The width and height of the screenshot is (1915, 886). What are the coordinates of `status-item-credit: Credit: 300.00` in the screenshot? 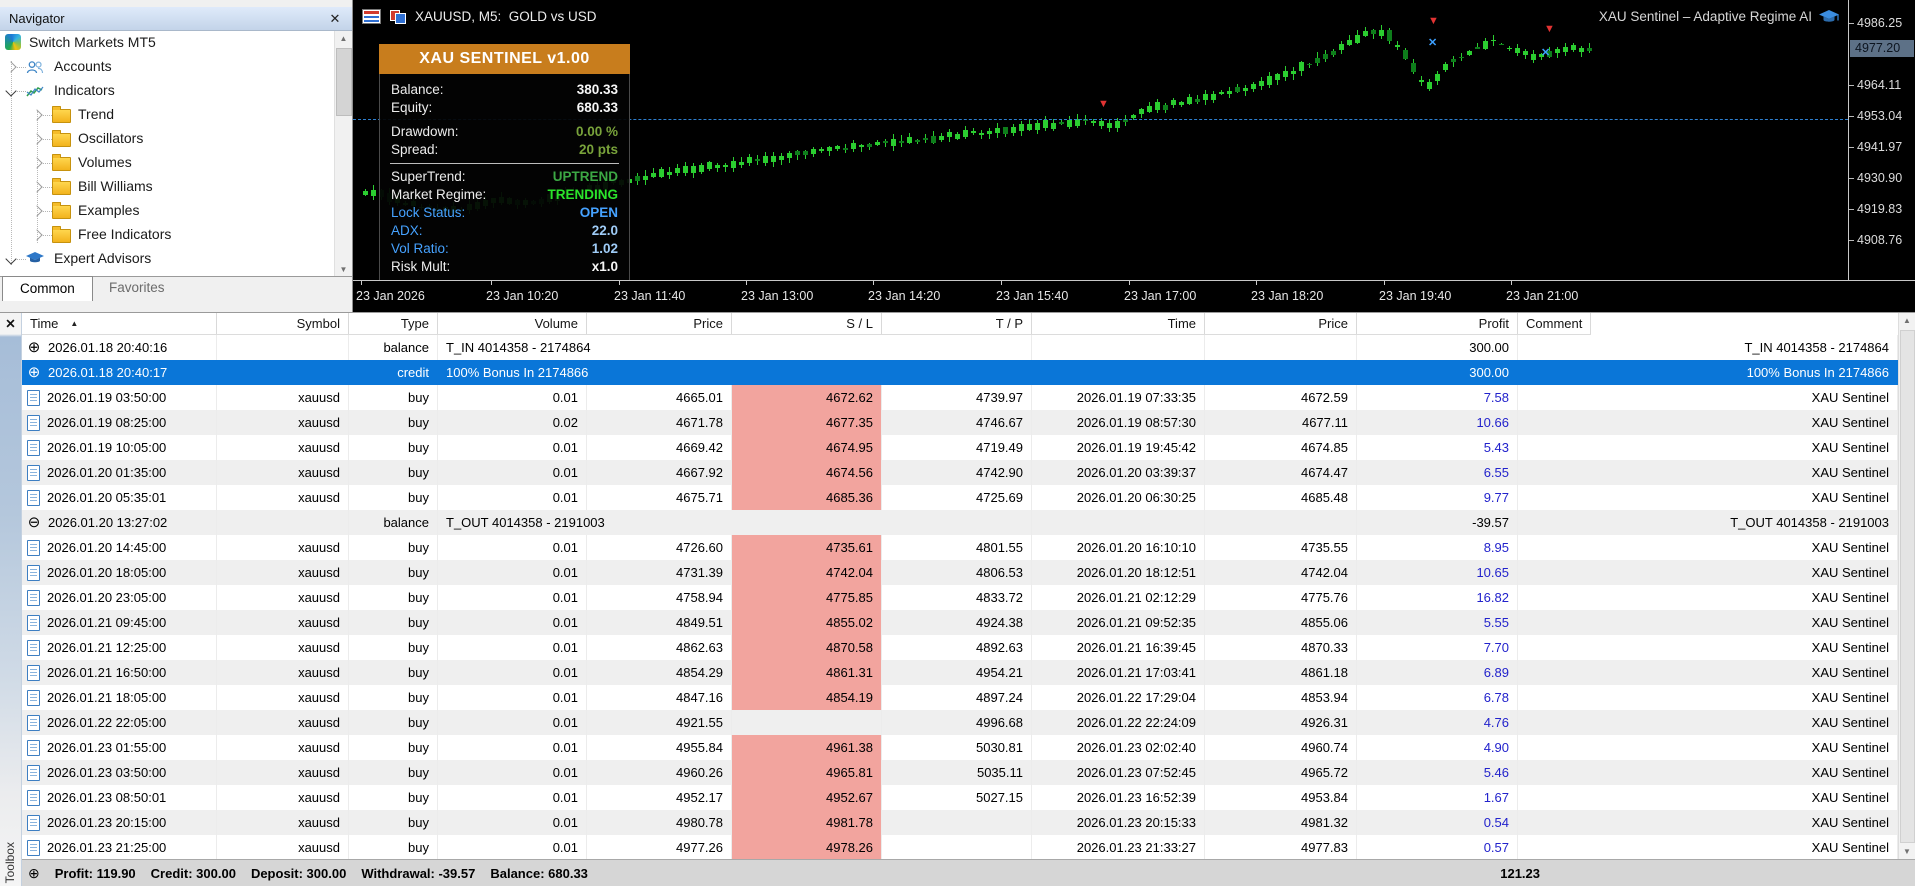 It's located at (193, 873).